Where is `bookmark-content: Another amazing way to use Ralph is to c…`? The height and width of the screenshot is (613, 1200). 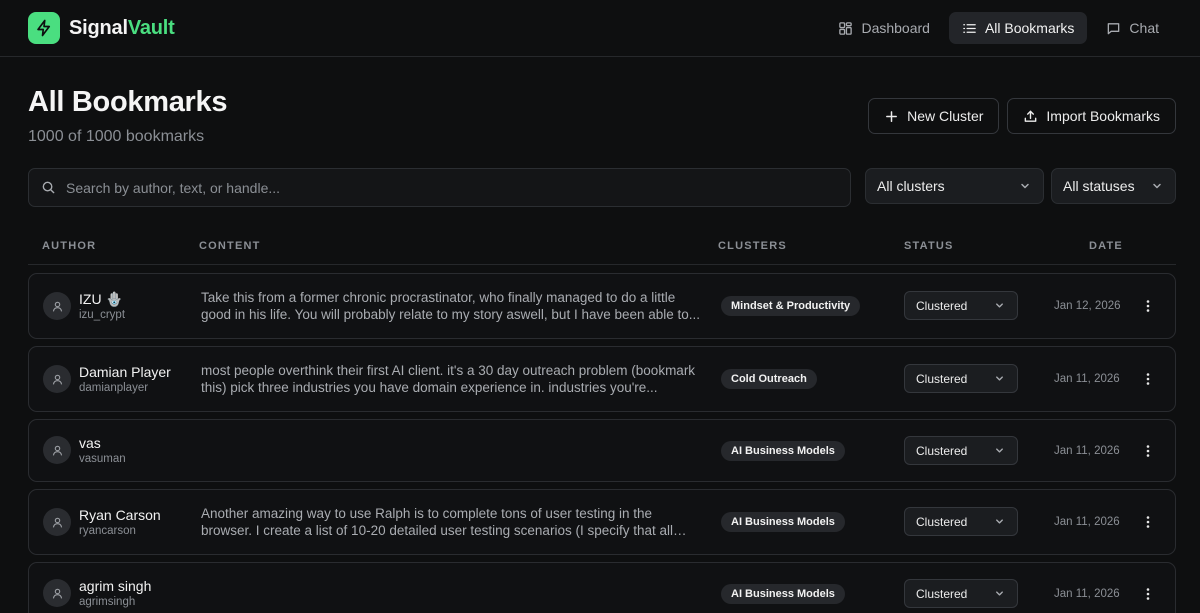 bookmark-content: Another amazing way to use Ralph is to c… is located at coordinates (451, 522).